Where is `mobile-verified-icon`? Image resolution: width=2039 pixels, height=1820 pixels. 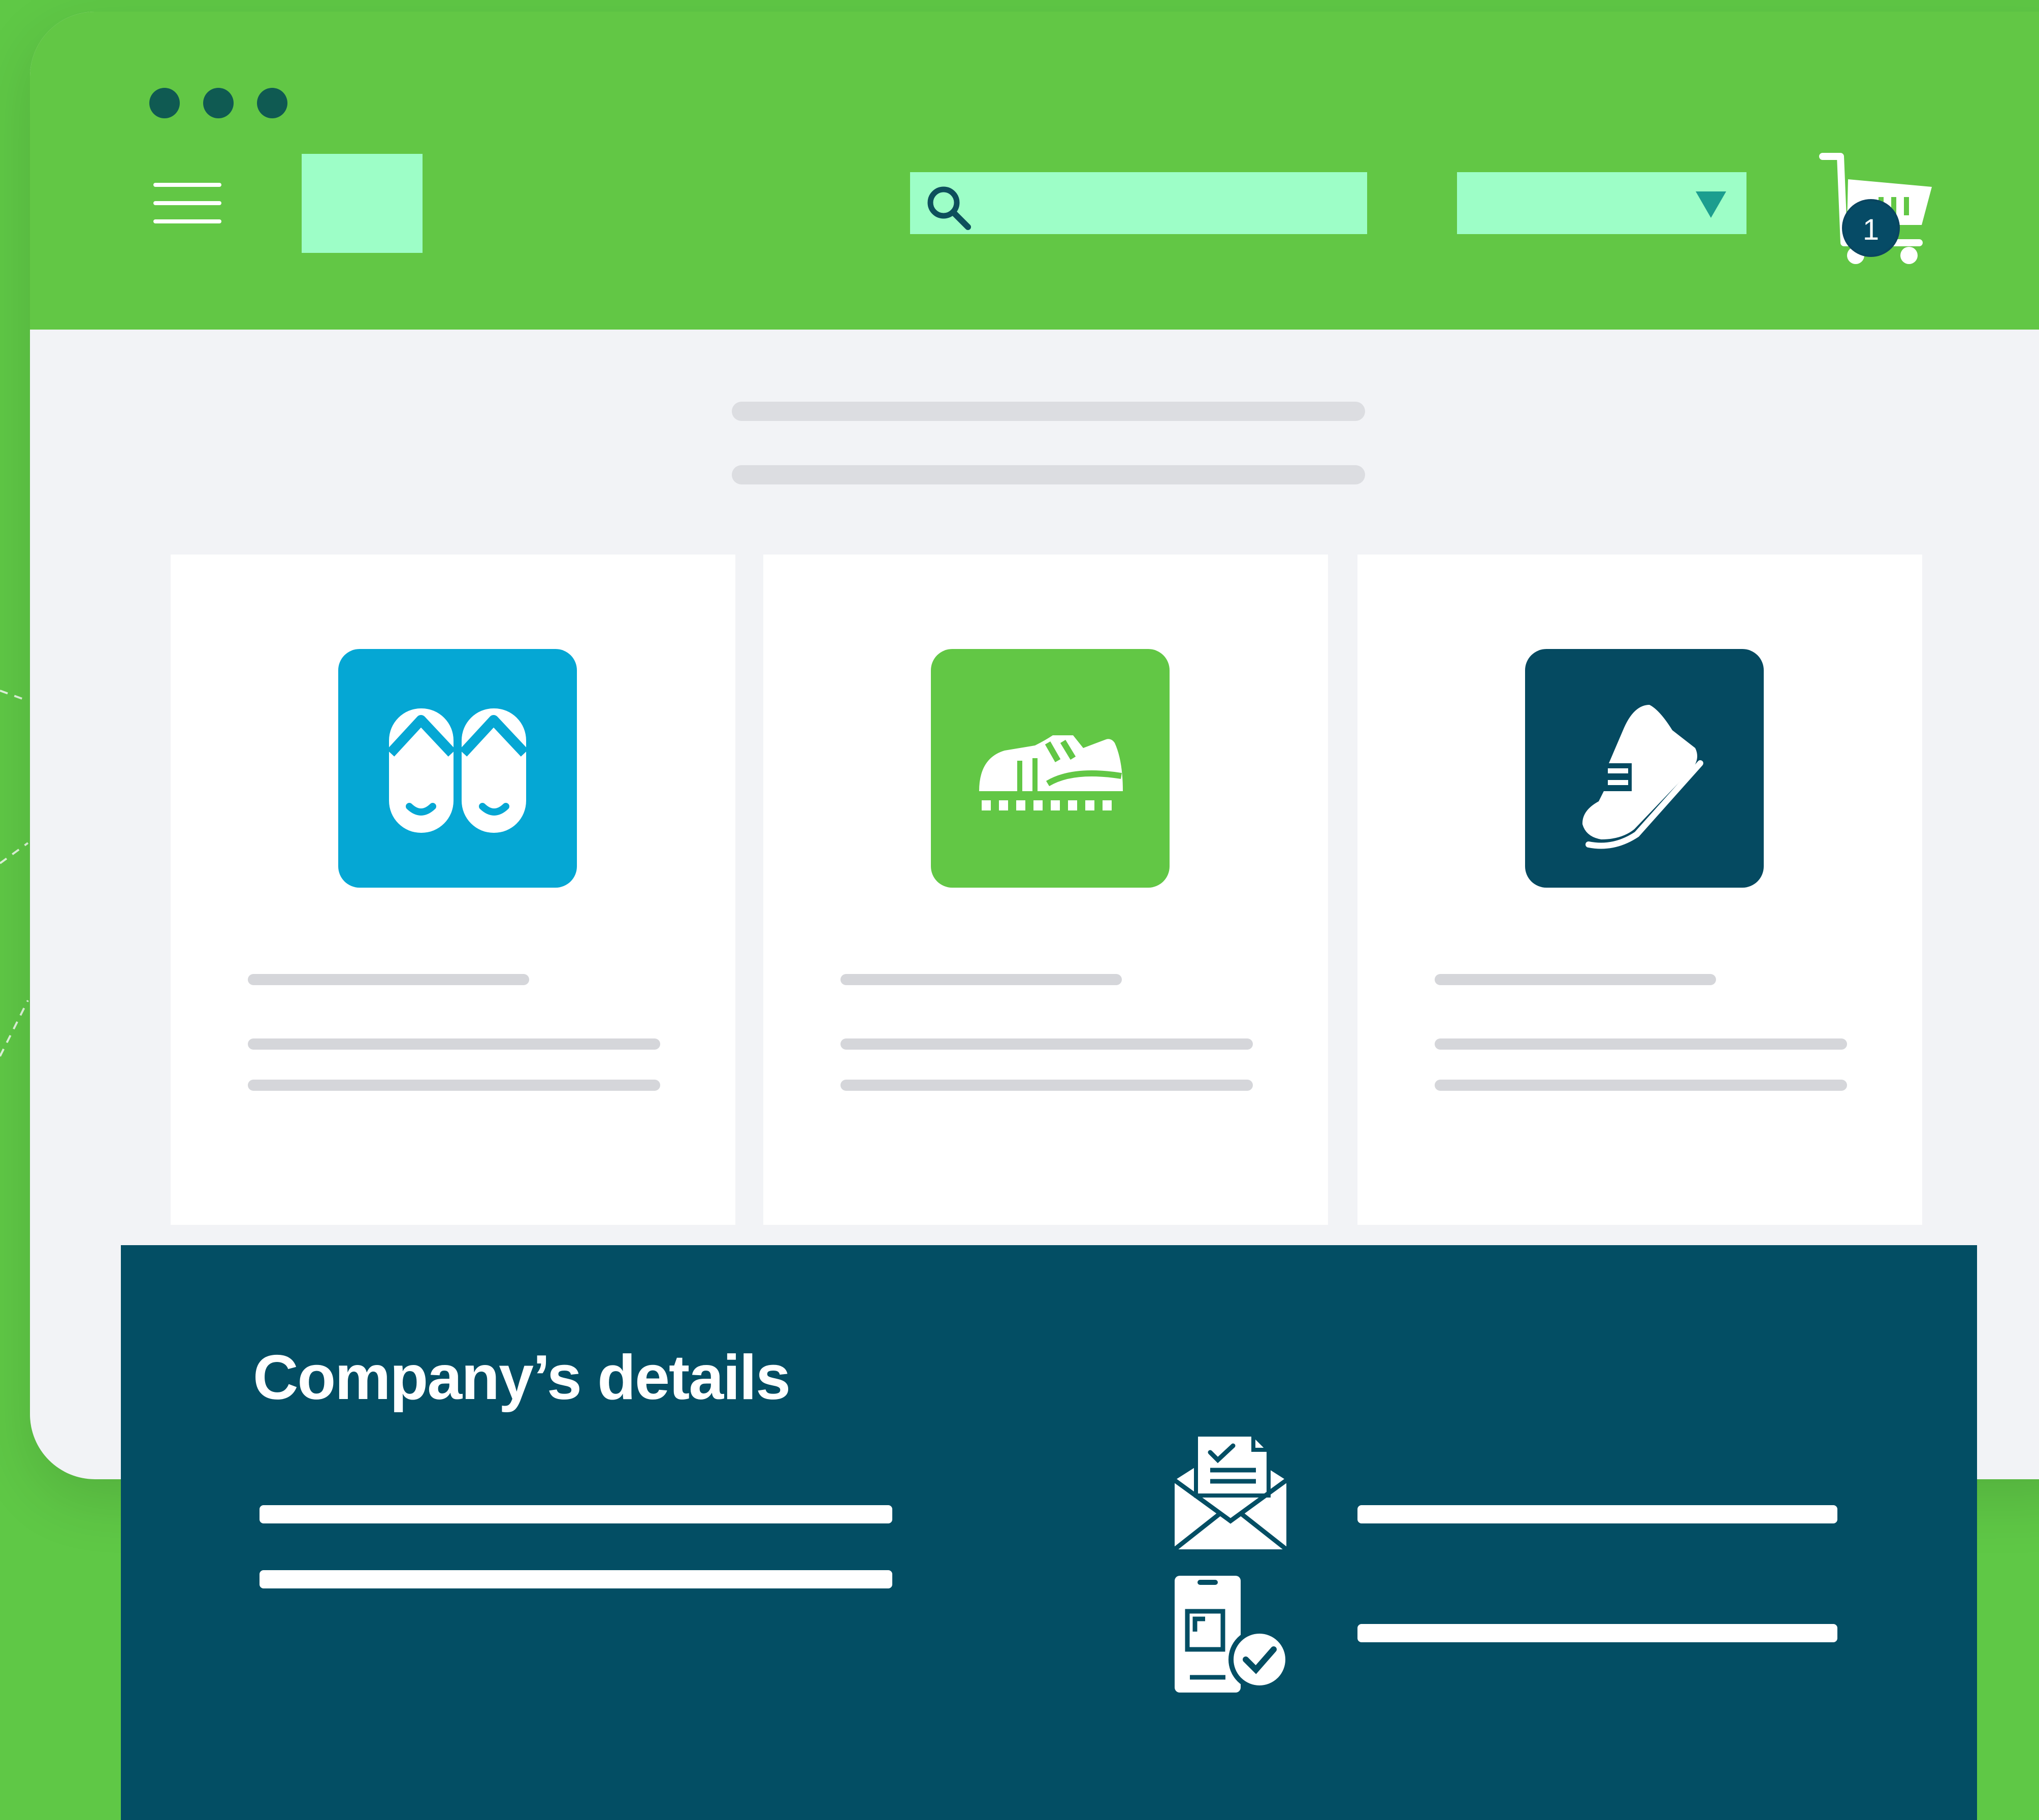
mobile-verified-icon is located at coordinates (1231, 1634).